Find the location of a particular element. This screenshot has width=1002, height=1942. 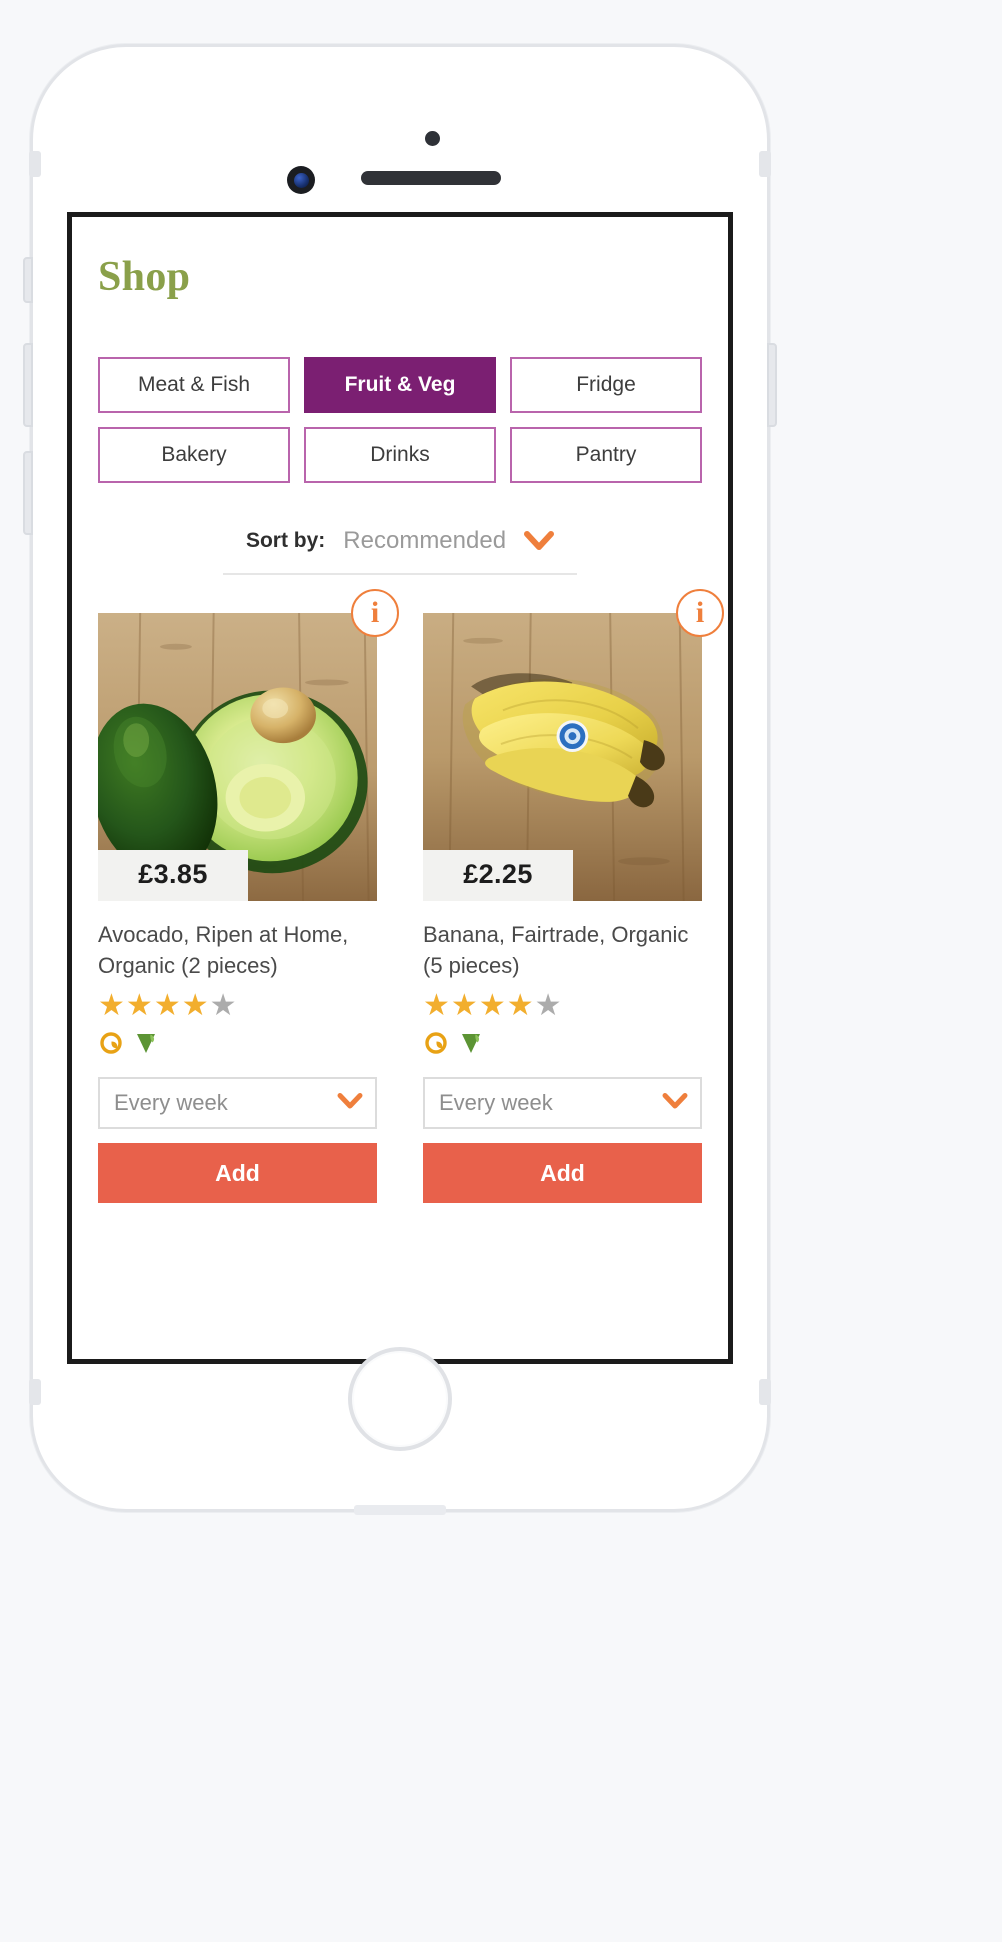

silent-switch-button is located at coordinates (28, 280).